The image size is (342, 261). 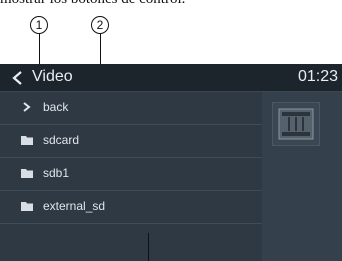 I want to click on list-item-label: sdb1, so click(x=56, y=173).